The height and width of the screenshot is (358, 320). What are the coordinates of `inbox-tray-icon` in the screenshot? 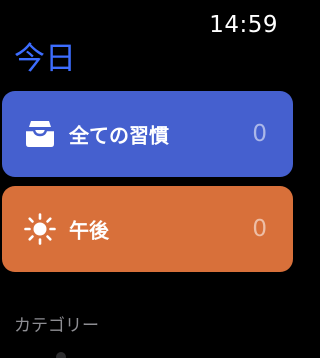 It's located at (40, 134).